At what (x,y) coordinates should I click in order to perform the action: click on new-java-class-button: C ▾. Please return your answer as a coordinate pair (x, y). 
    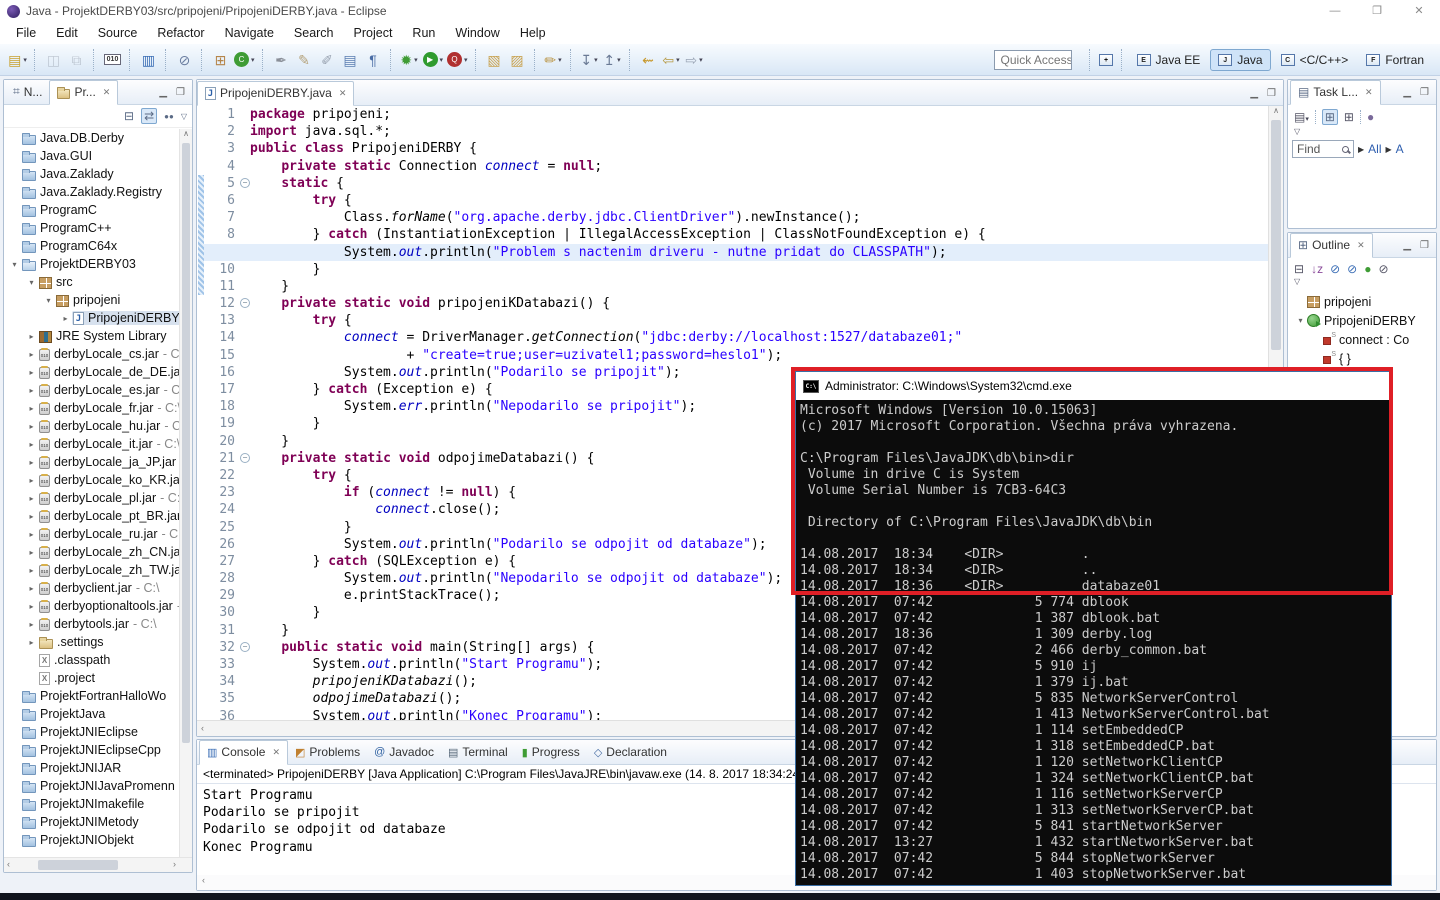
    Looking at the image, I should click on (244, 60).